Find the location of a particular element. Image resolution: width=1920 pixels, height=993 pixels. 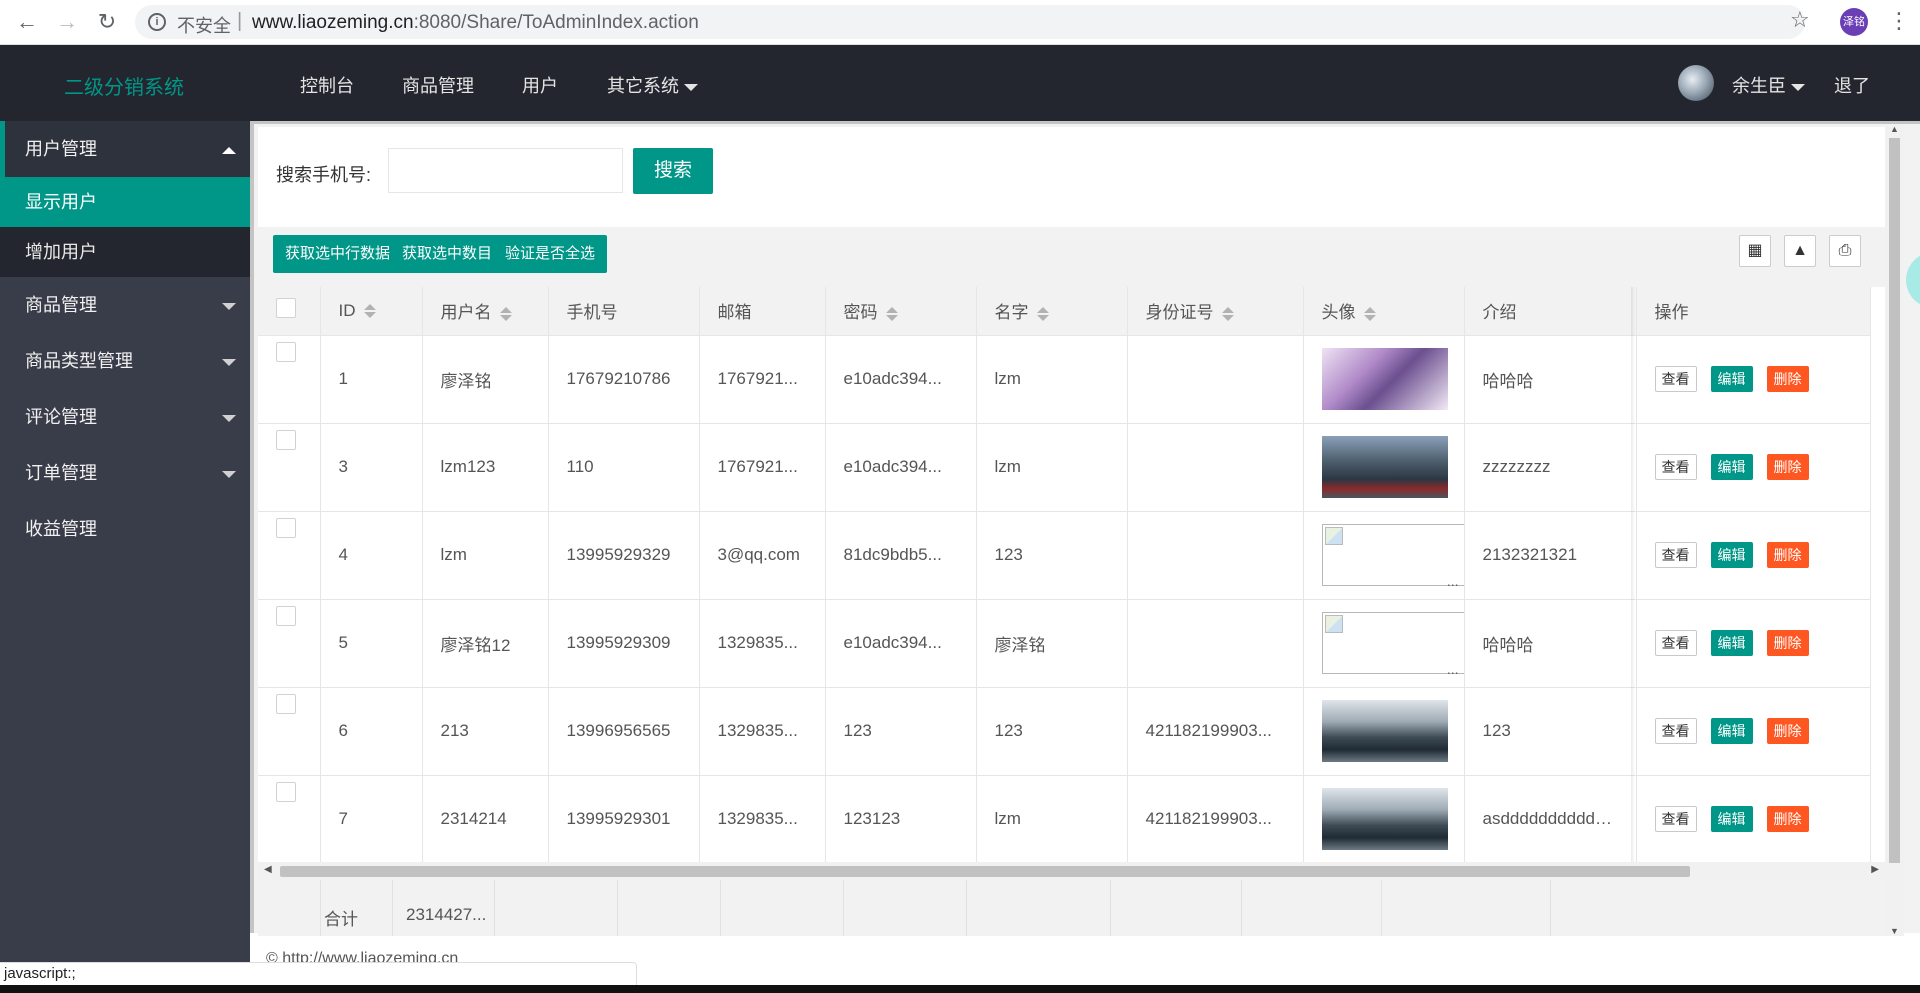

reload-icon: ↻ is located at coordinates (107, 22).